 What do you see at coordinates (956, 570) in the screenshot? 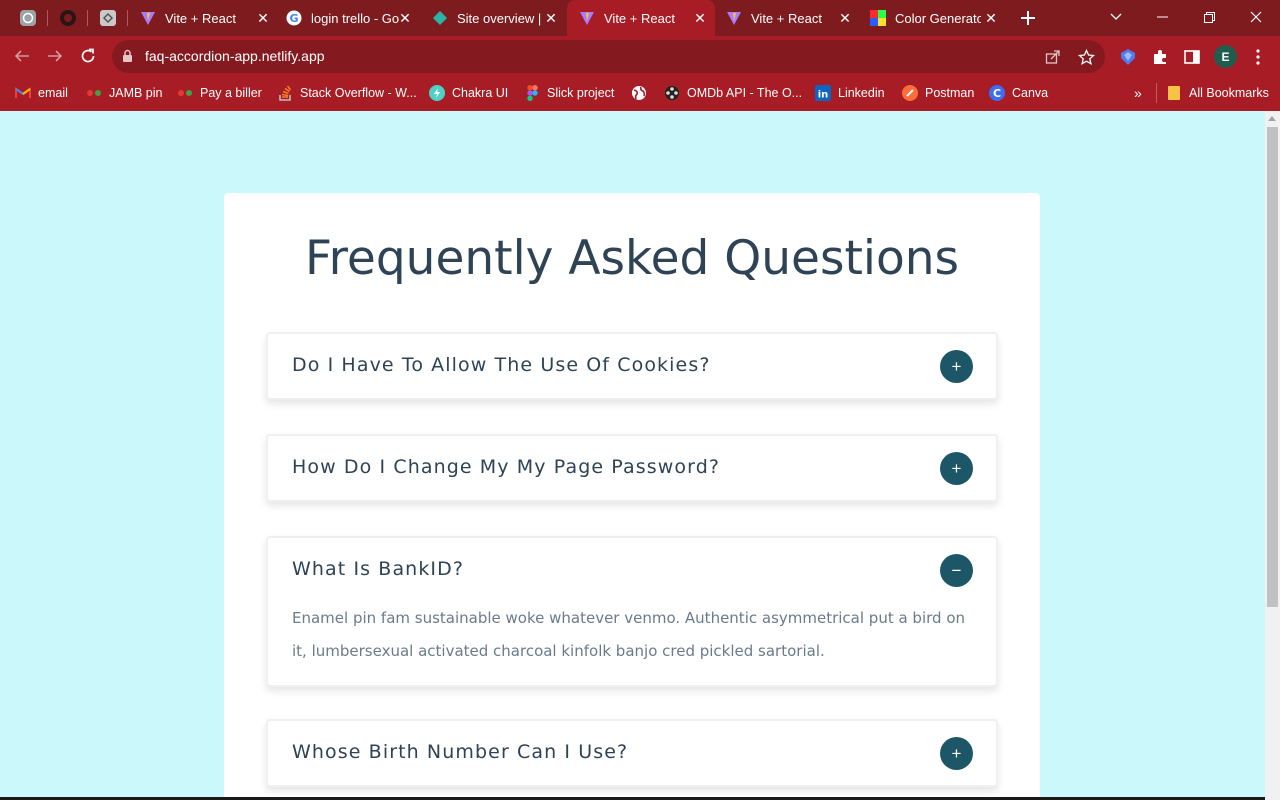
I see `collapse-minus-icon: −` at bounding box center [956, 570].